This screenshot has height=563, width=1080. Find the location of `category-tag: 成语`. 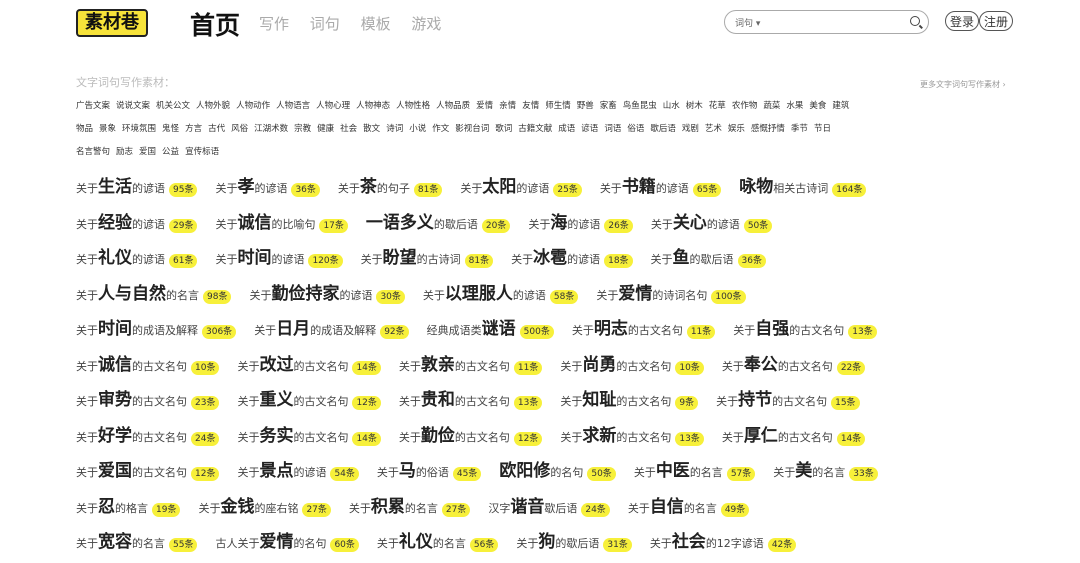

category-tag: 成语 is located at coordinates (566, 129).